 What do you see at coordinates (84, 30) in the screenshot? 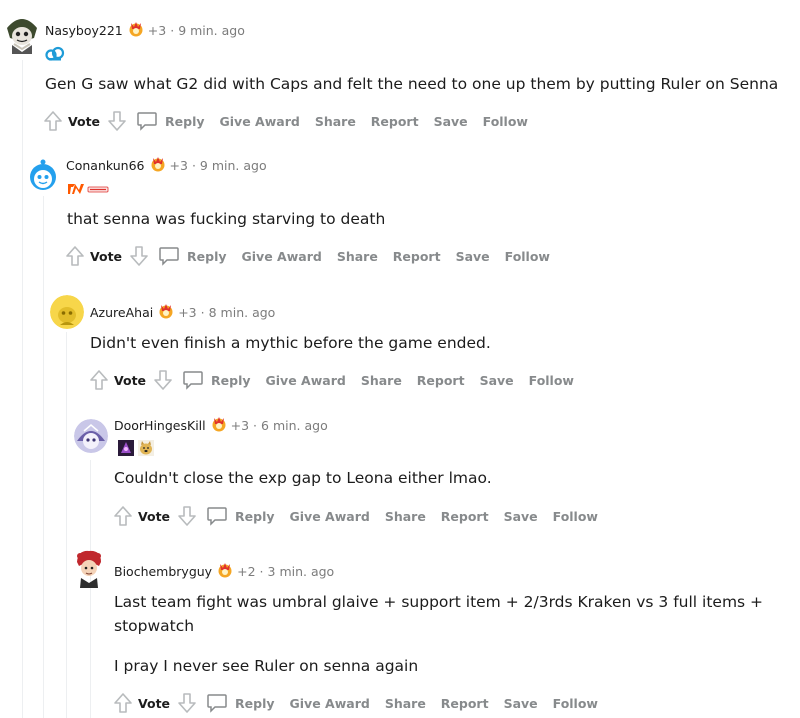
I see `username: Nasyboy221` at bounding box center [84, 30].